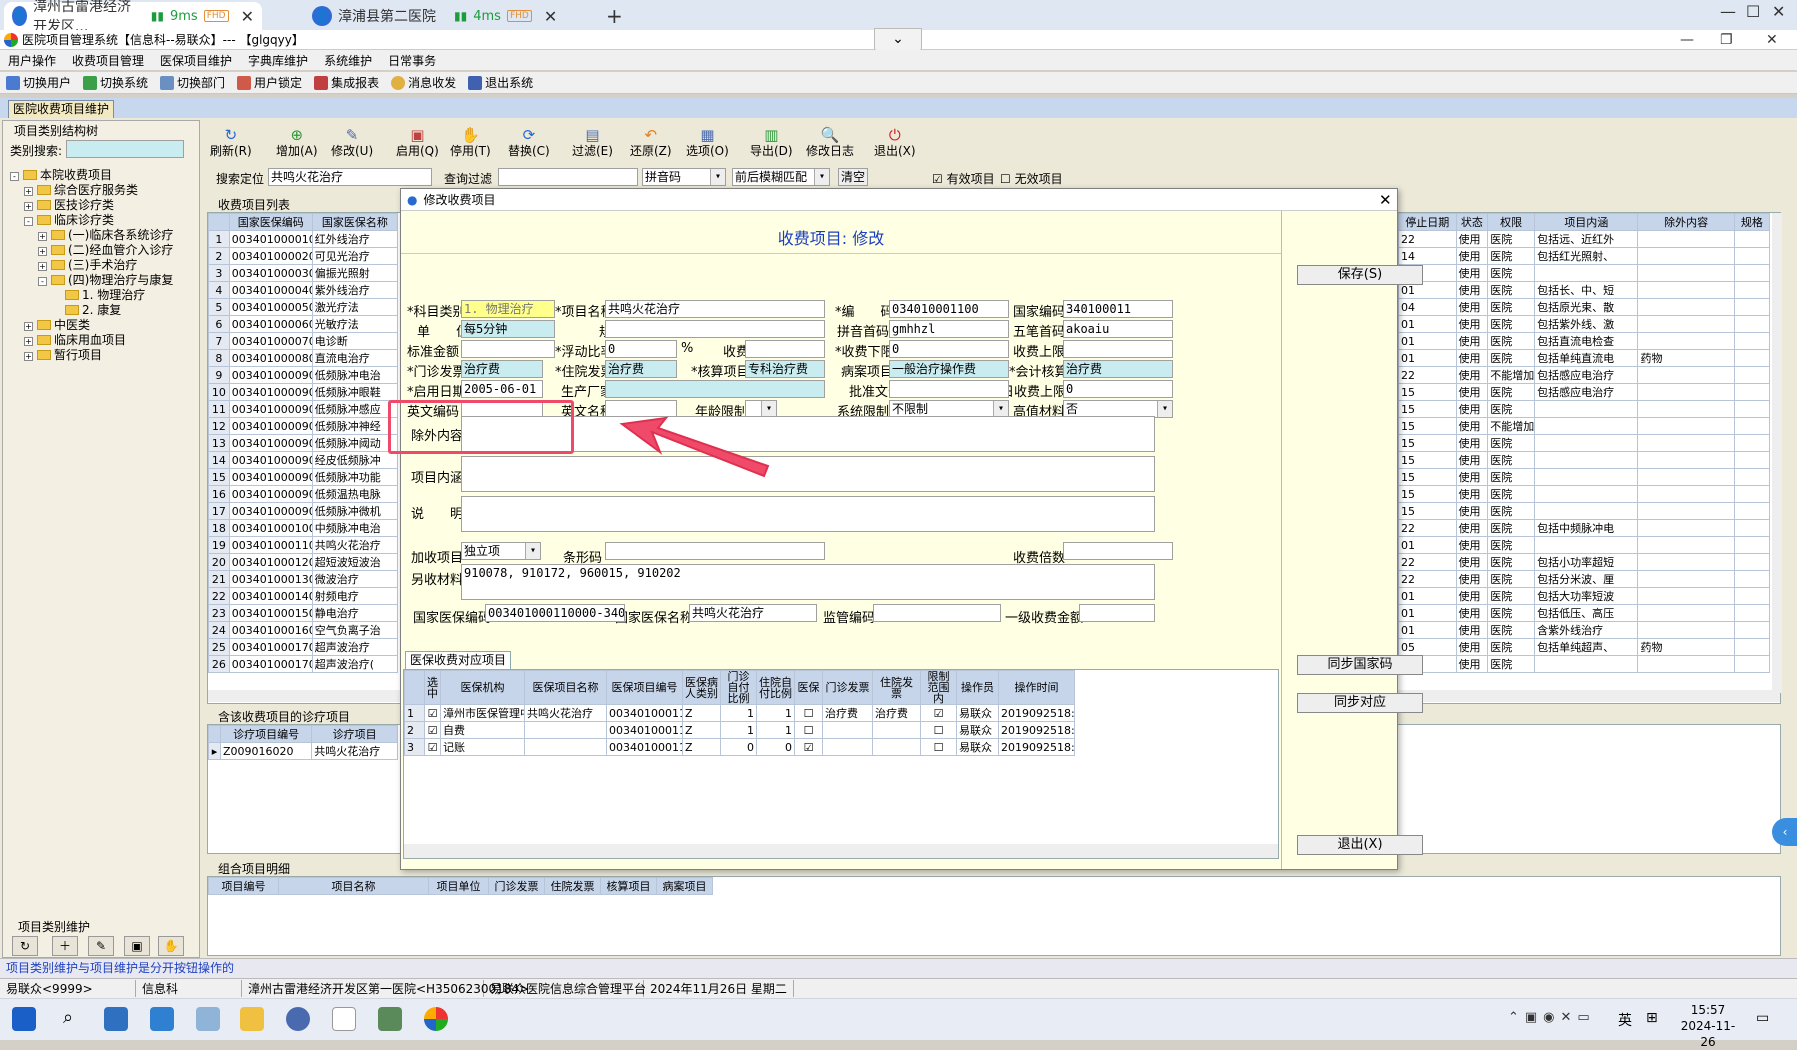 Image resolution: width=1797 pixels, height=1050 pixels. What do you see at coordinates (781, 177) in the screenshot?
I see `match-mode-select: 前后模糊匹配` at bounding box center [781, 177].